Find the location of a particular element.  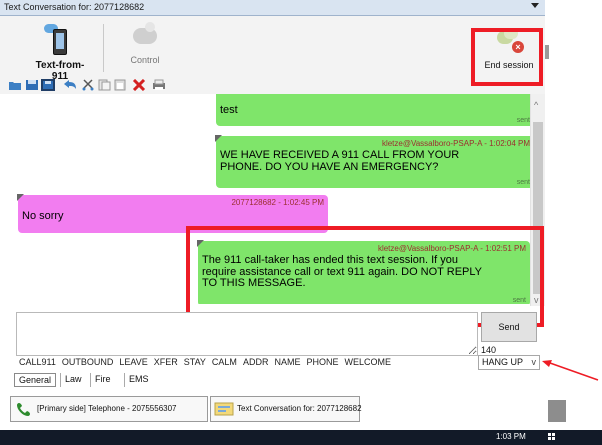

paste-icon is located at coordinates (120, 85).